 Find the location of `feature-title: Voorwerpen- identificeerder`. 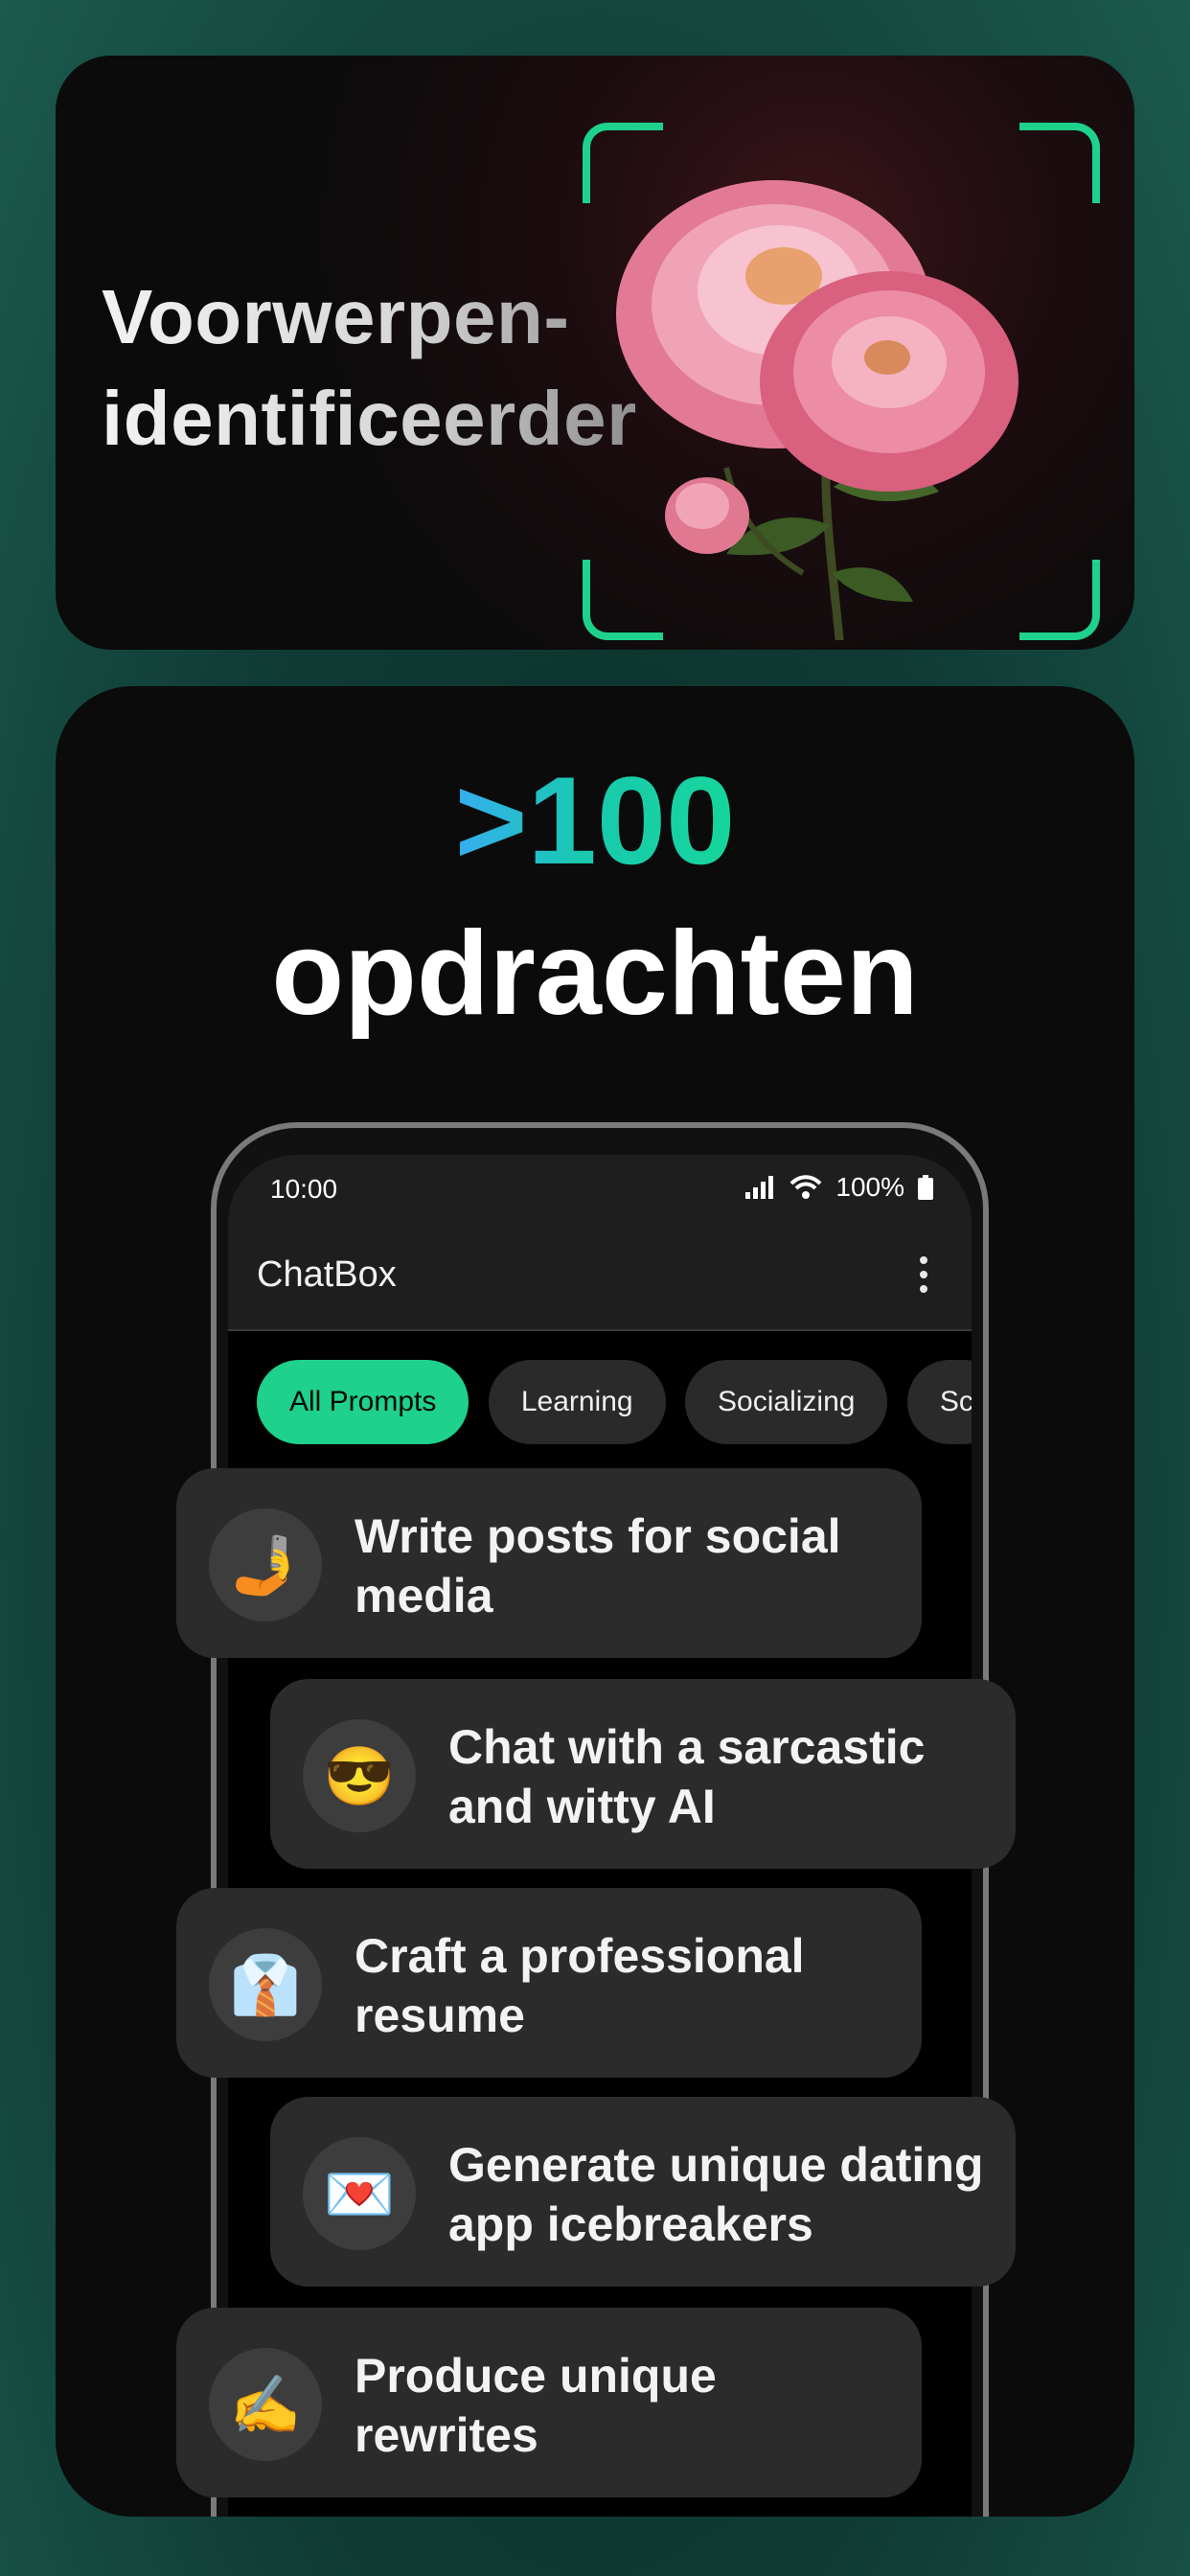

feature-title: Voorwerpen- identificeerder is located at coordinates (370, 368).